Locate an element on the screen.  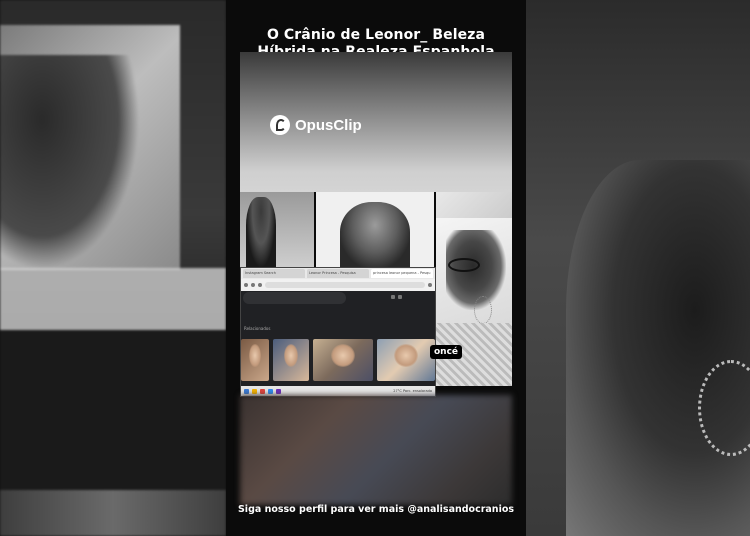
forward-icon is located at coordinates (253, 285).